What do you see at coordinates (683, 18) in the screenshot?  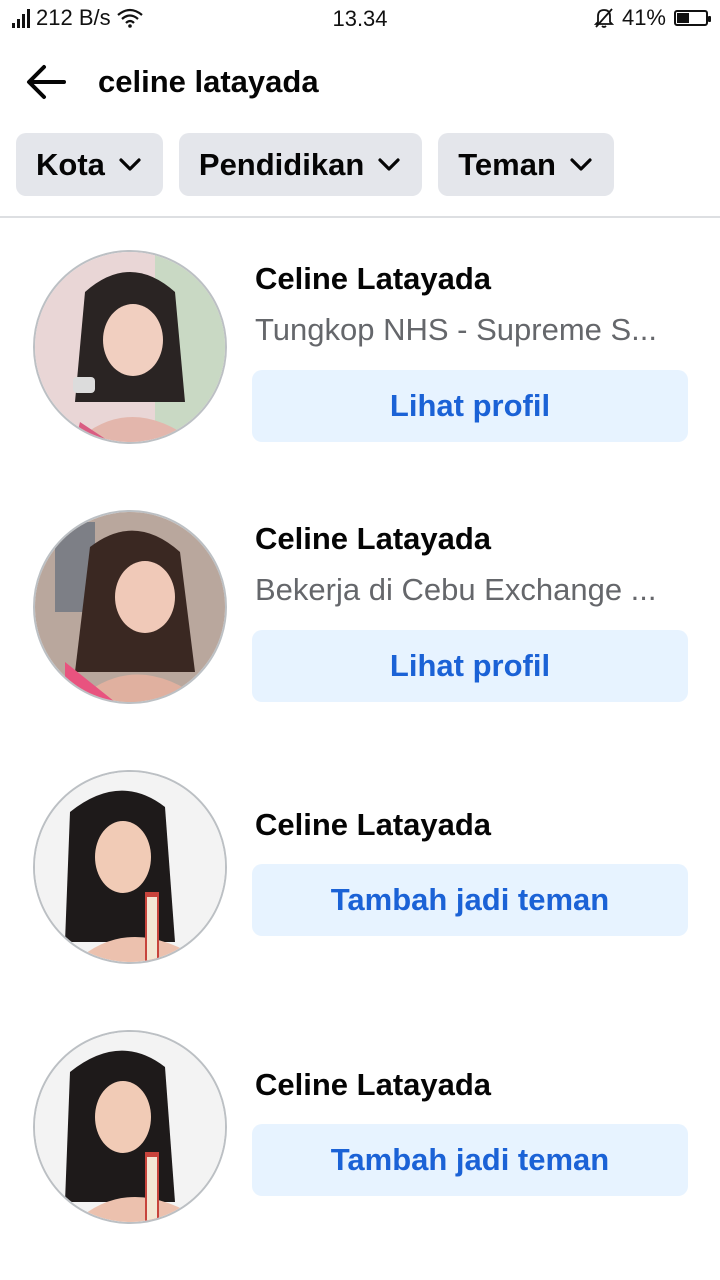 I see `battery-fill` at bounding box center [683, 18].